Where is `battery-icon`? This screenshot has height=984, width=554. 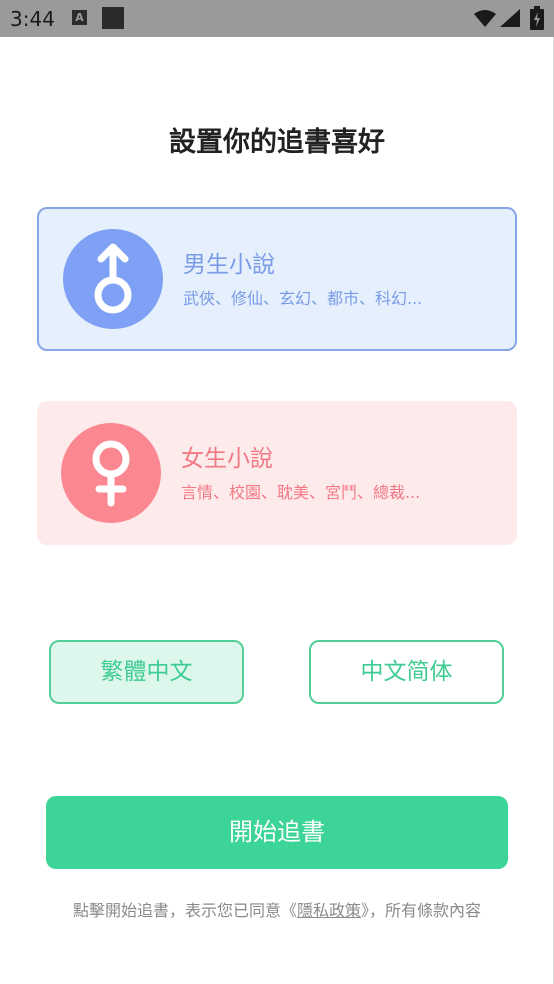
battery-icon is located at coordinates (537, 18).